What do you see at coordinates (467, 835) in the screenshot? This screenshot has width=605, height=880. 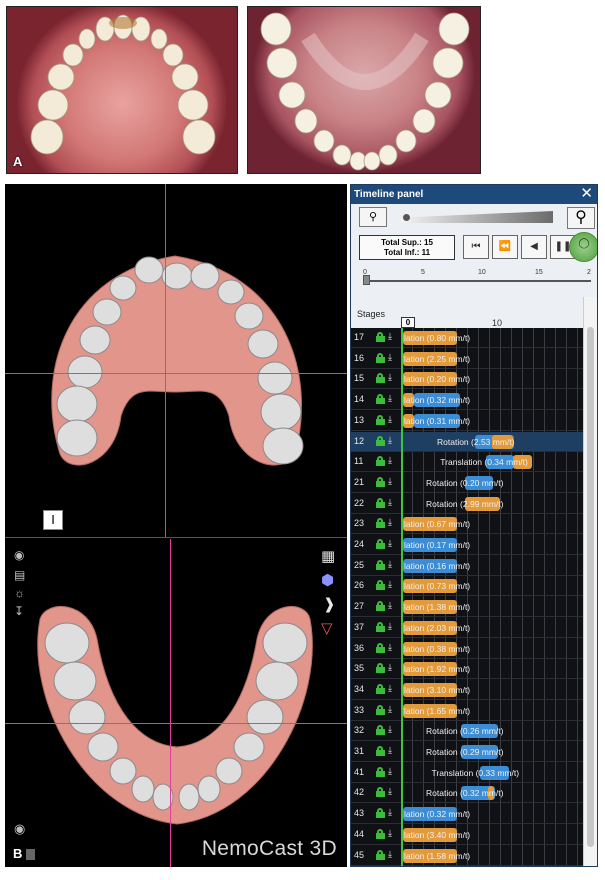 I see `table-row: 44 ⤓ lation (3.40 mm/t)` at bounding box center [467, 835].